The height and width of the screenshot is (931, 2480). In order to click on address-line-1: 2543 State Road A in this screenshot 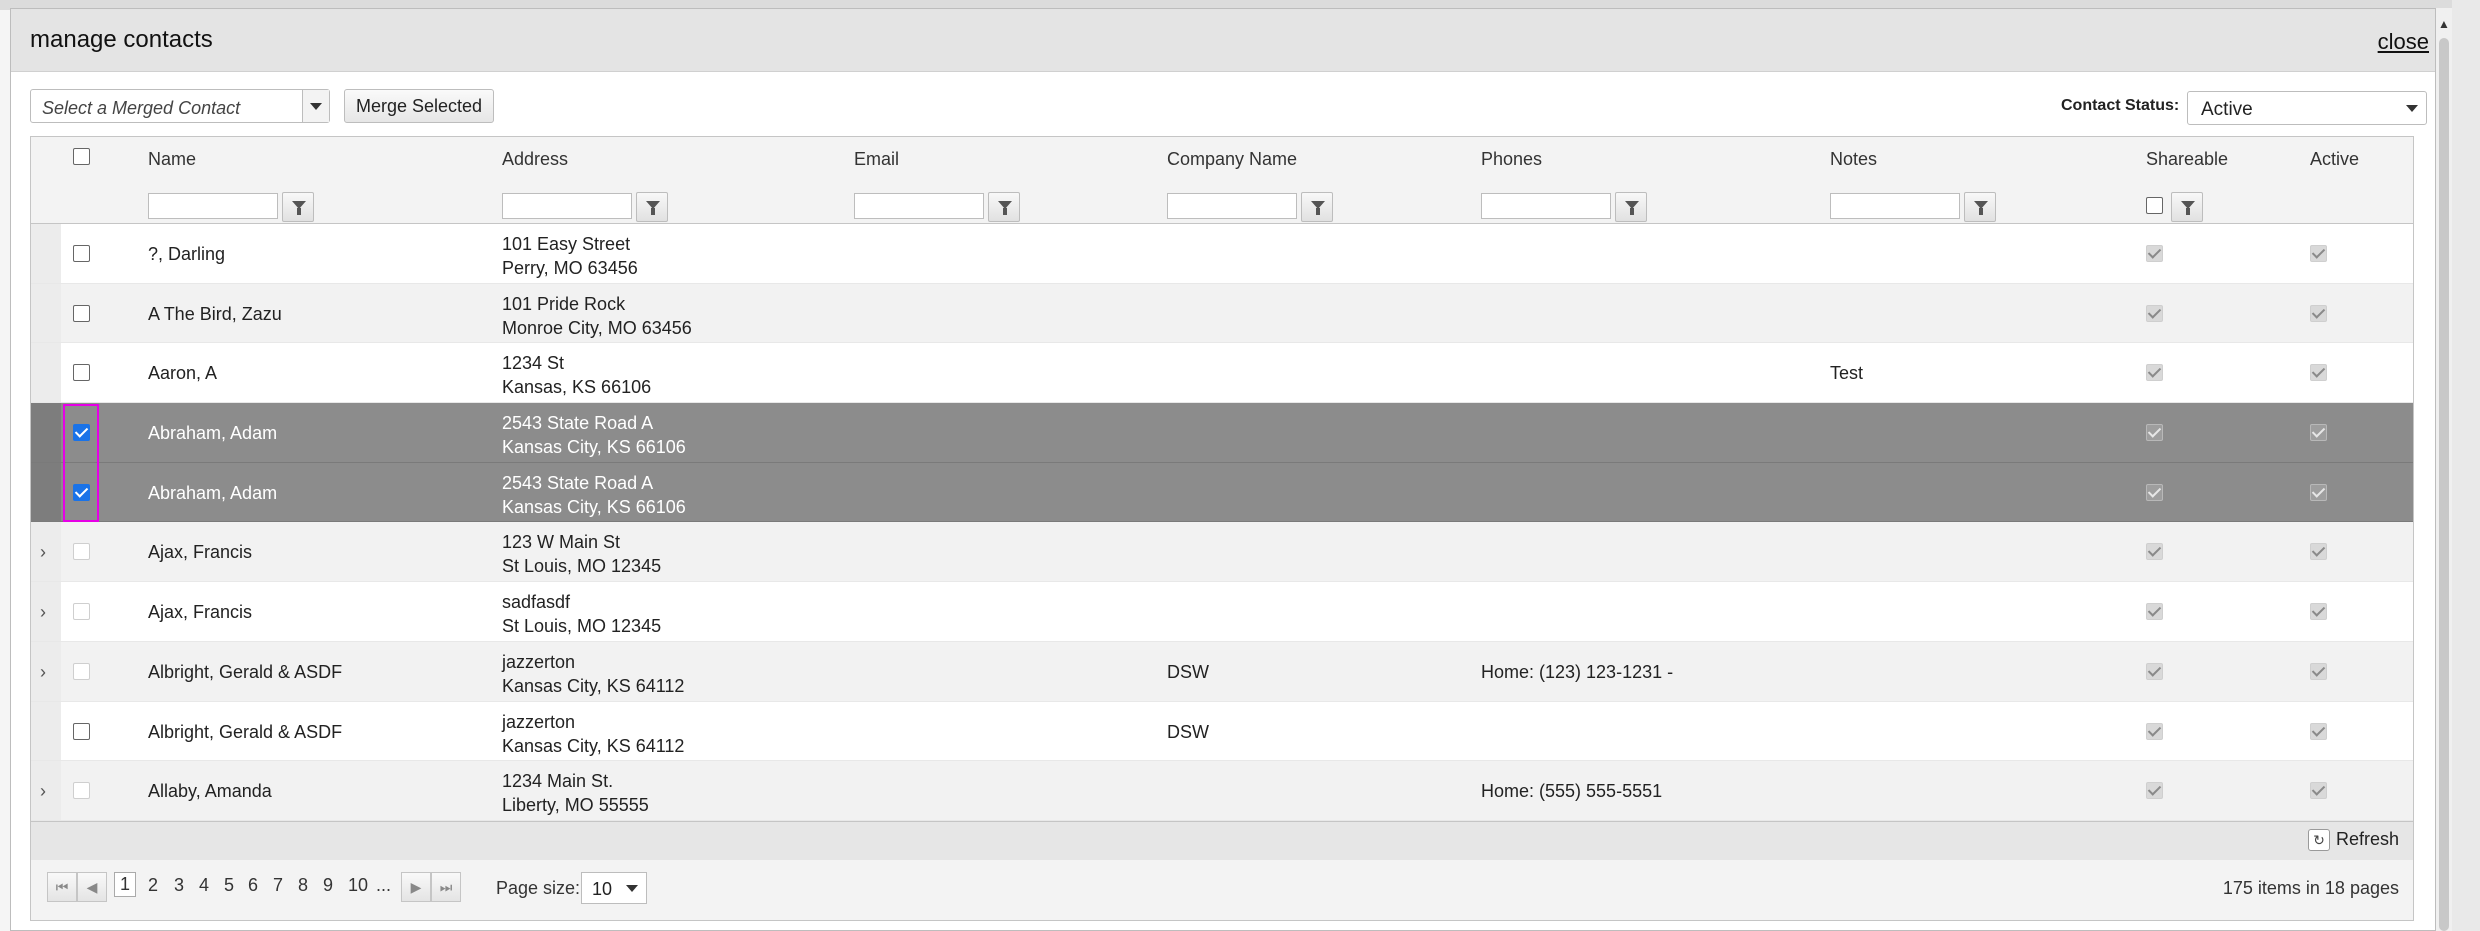, I will do `click(578, 423)`.